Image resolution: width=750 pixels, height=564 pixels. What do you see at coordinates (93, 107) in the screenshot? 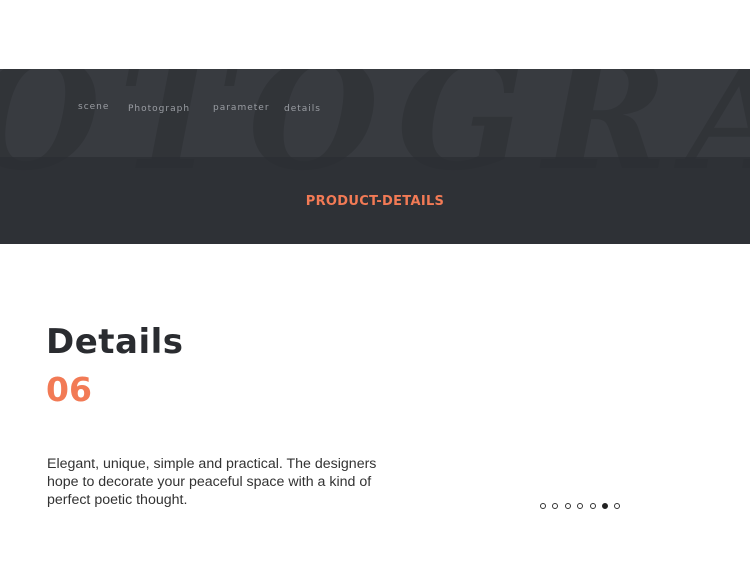
I see `nav-item-scene: scene` at bounding box center [93, 107].